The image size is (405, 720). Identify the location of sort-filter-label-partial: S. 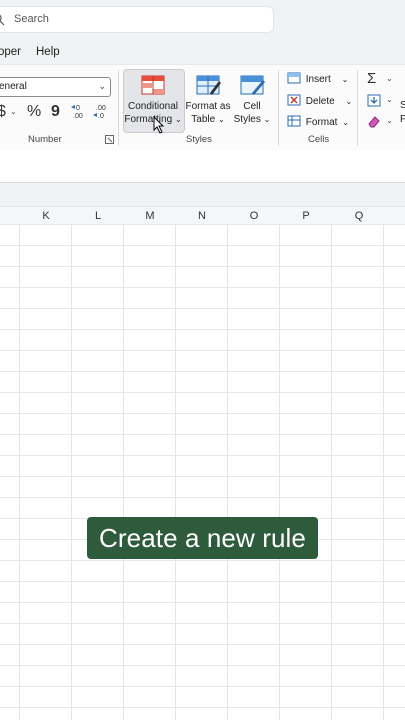
(402, 105).